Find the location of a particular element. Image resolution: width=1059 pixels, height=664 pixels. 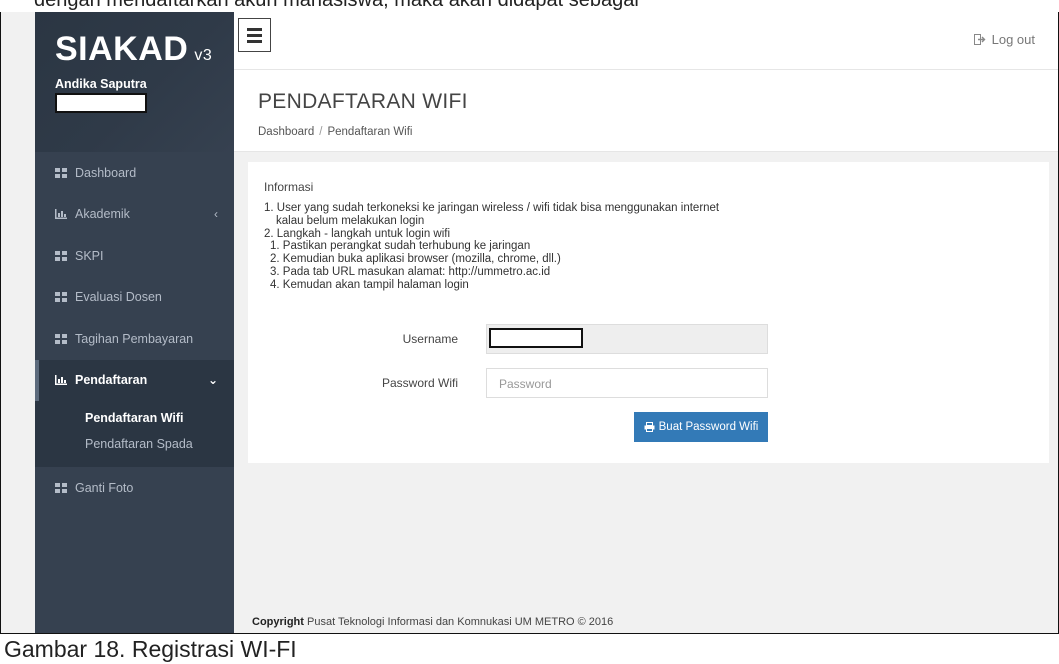

sidebar-item-tagihan-pembayaran: Tagihan Pembayaran is located at coordinates (134, 339).